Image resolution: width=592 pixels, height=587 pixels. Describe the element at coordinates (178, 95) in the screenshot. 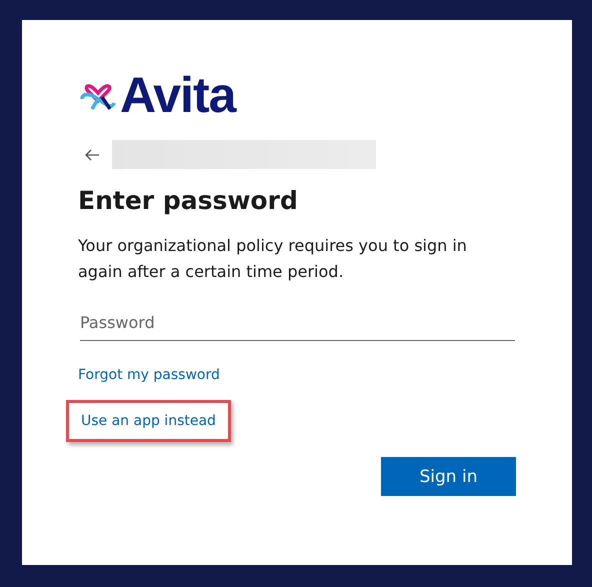

I see `logo-text: Avita` at that location.